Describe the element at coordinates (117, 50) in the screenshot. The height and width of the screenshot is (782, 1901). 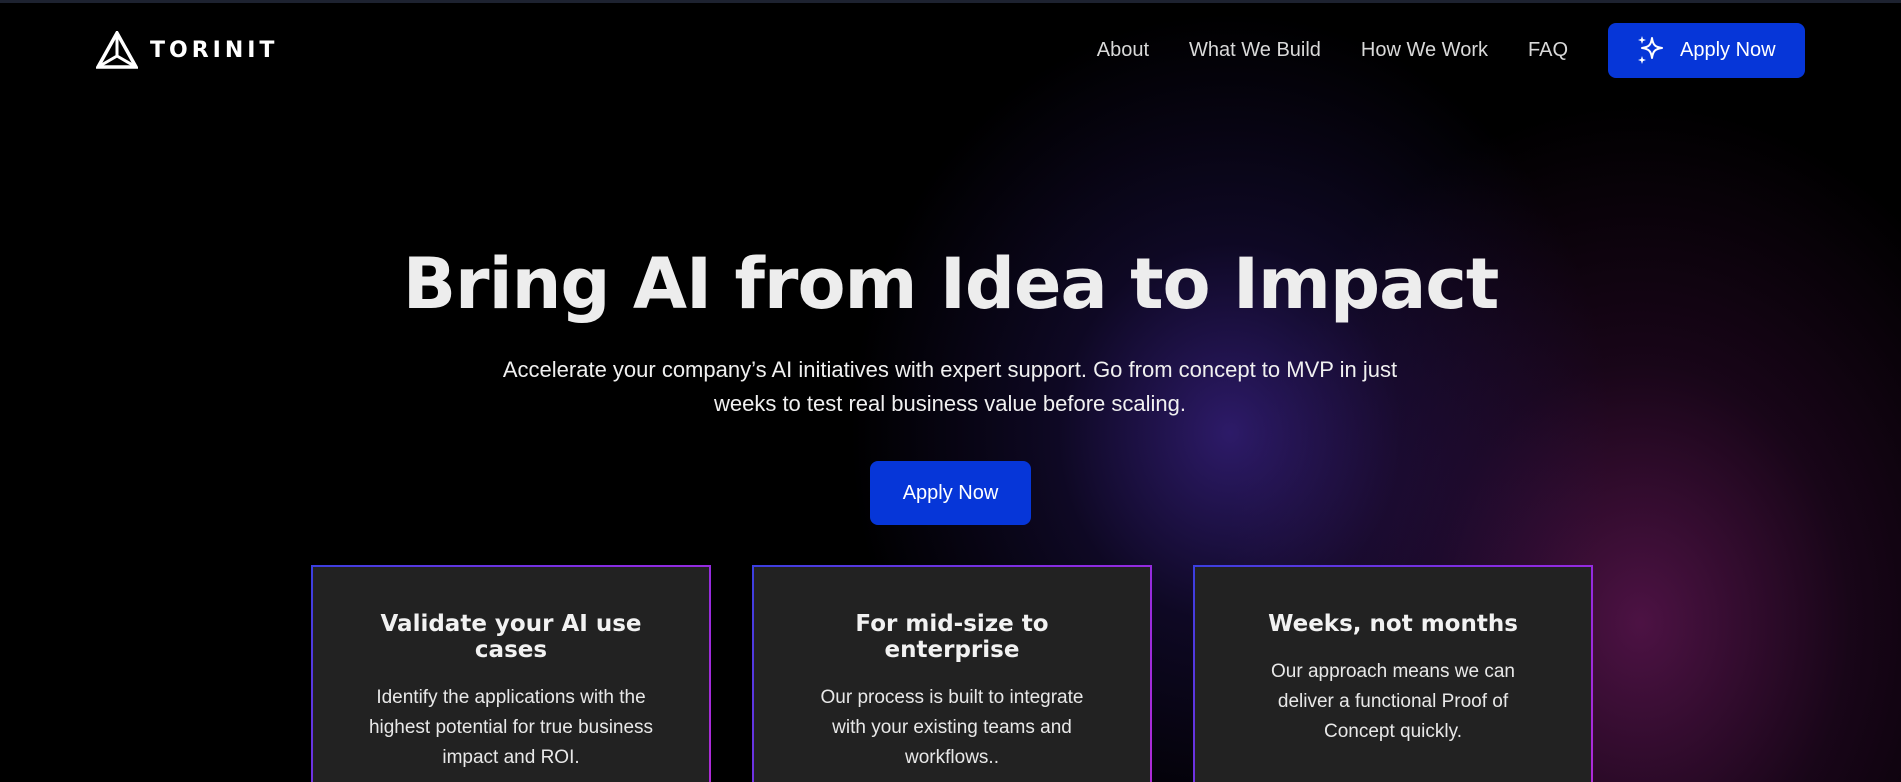
I see `triangle-logo-icon` at that location.